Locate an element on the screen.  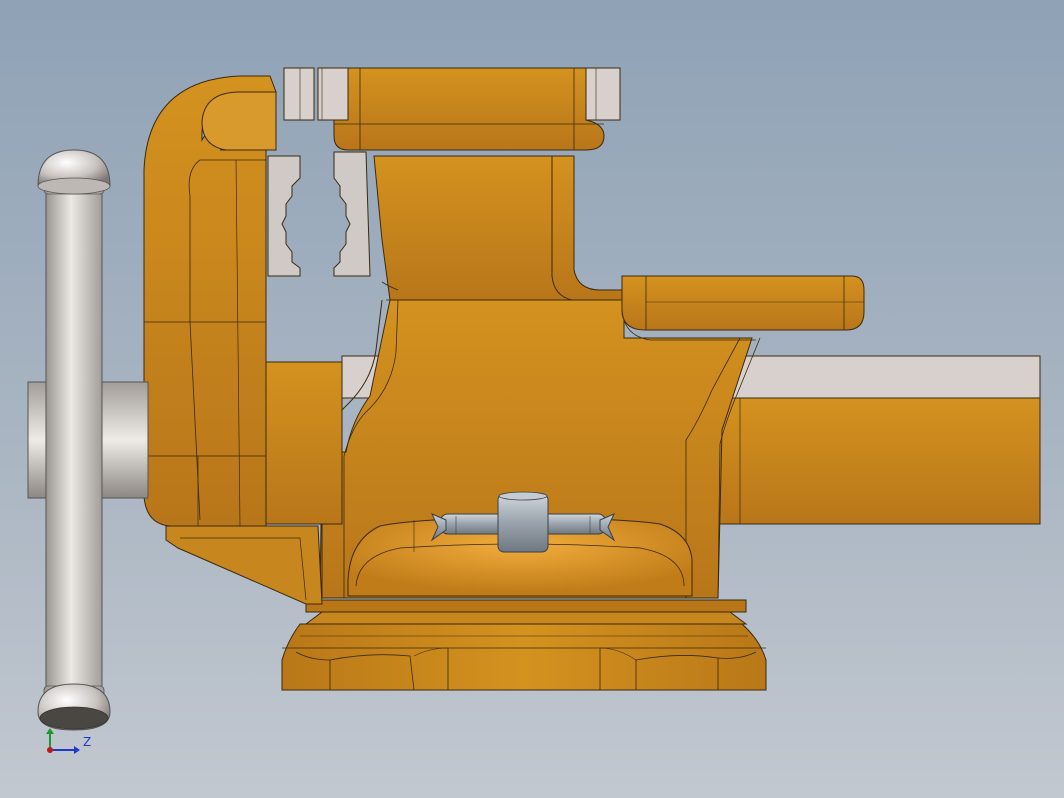
coordinate-triad: Z is located at coordinates (68, 741).